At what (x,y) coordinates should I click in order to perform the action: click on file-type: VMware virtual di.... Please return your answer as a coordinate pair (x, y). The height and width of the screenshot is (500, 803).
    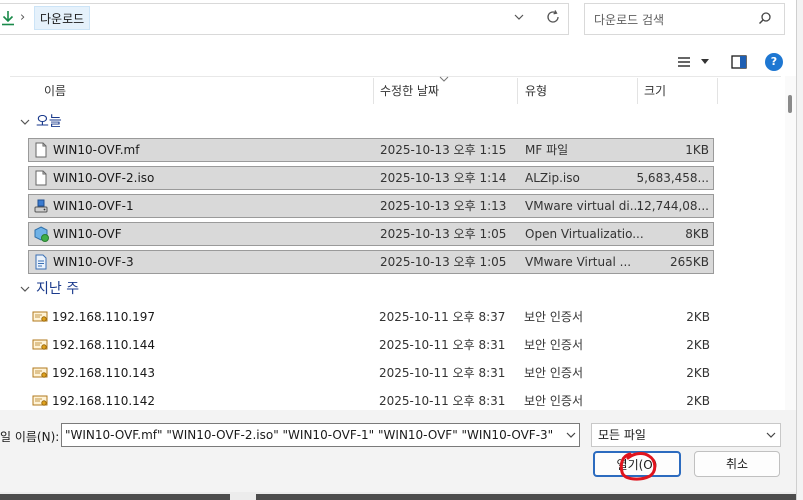
    Looking at the image, I should click on (583, 206).